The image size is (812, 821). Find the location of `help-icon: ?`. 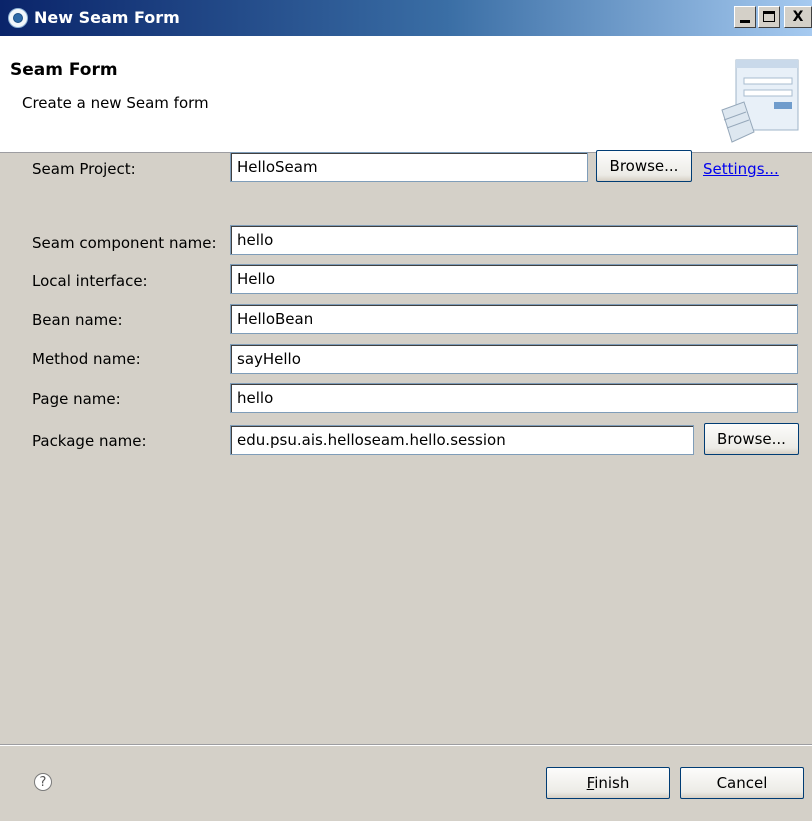

help-icon: ? is located at coordinates (43, 782).